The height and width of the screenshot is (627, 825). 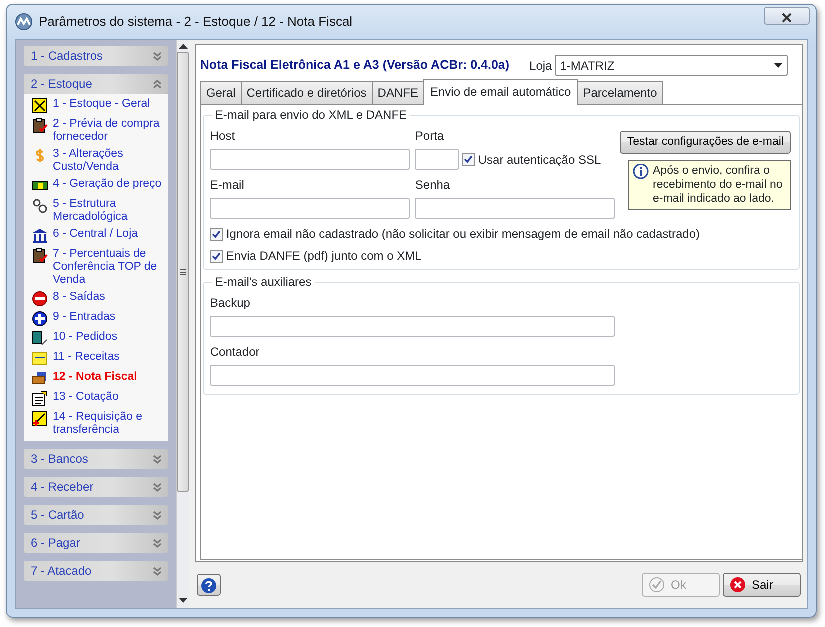 What do you see at coordinates (437, 159) in the screenshot?
I see `port-field` at bounding box center [437, 159].